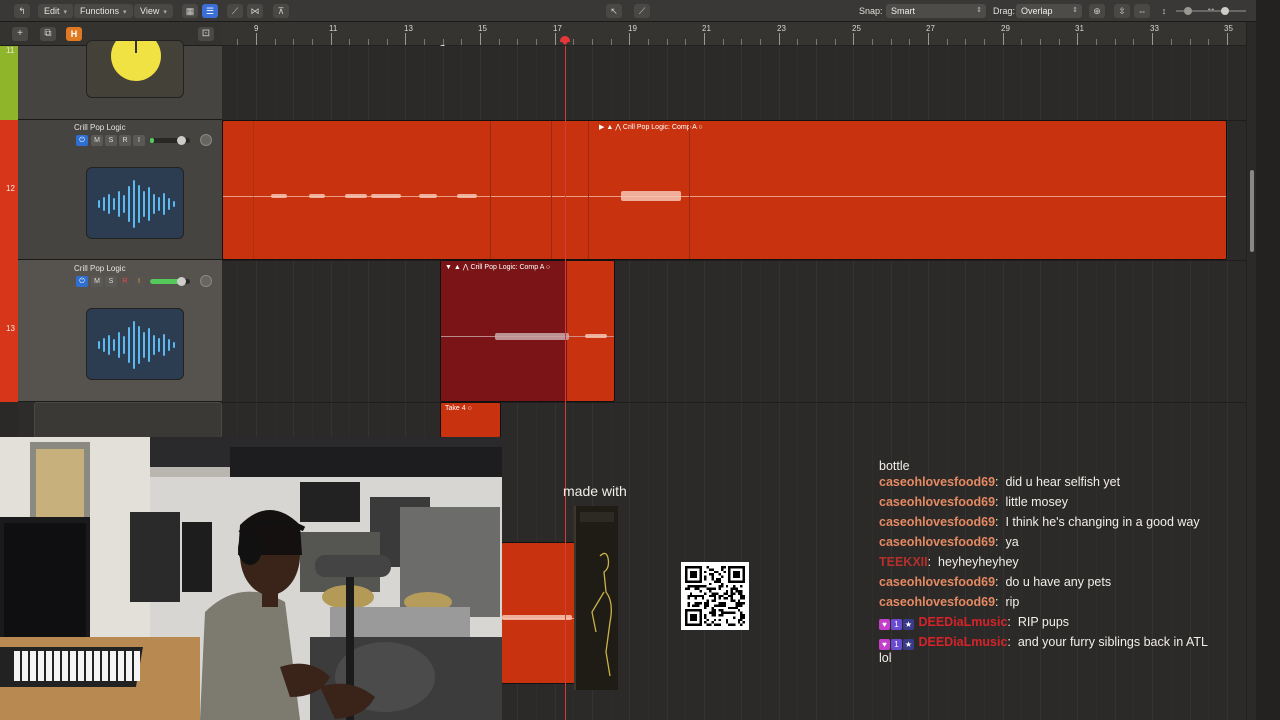 The image size is (1280, 720). Describe the element at coordinates (150, 11) in the screenshot. I see `view-menu-label: View` at that location.